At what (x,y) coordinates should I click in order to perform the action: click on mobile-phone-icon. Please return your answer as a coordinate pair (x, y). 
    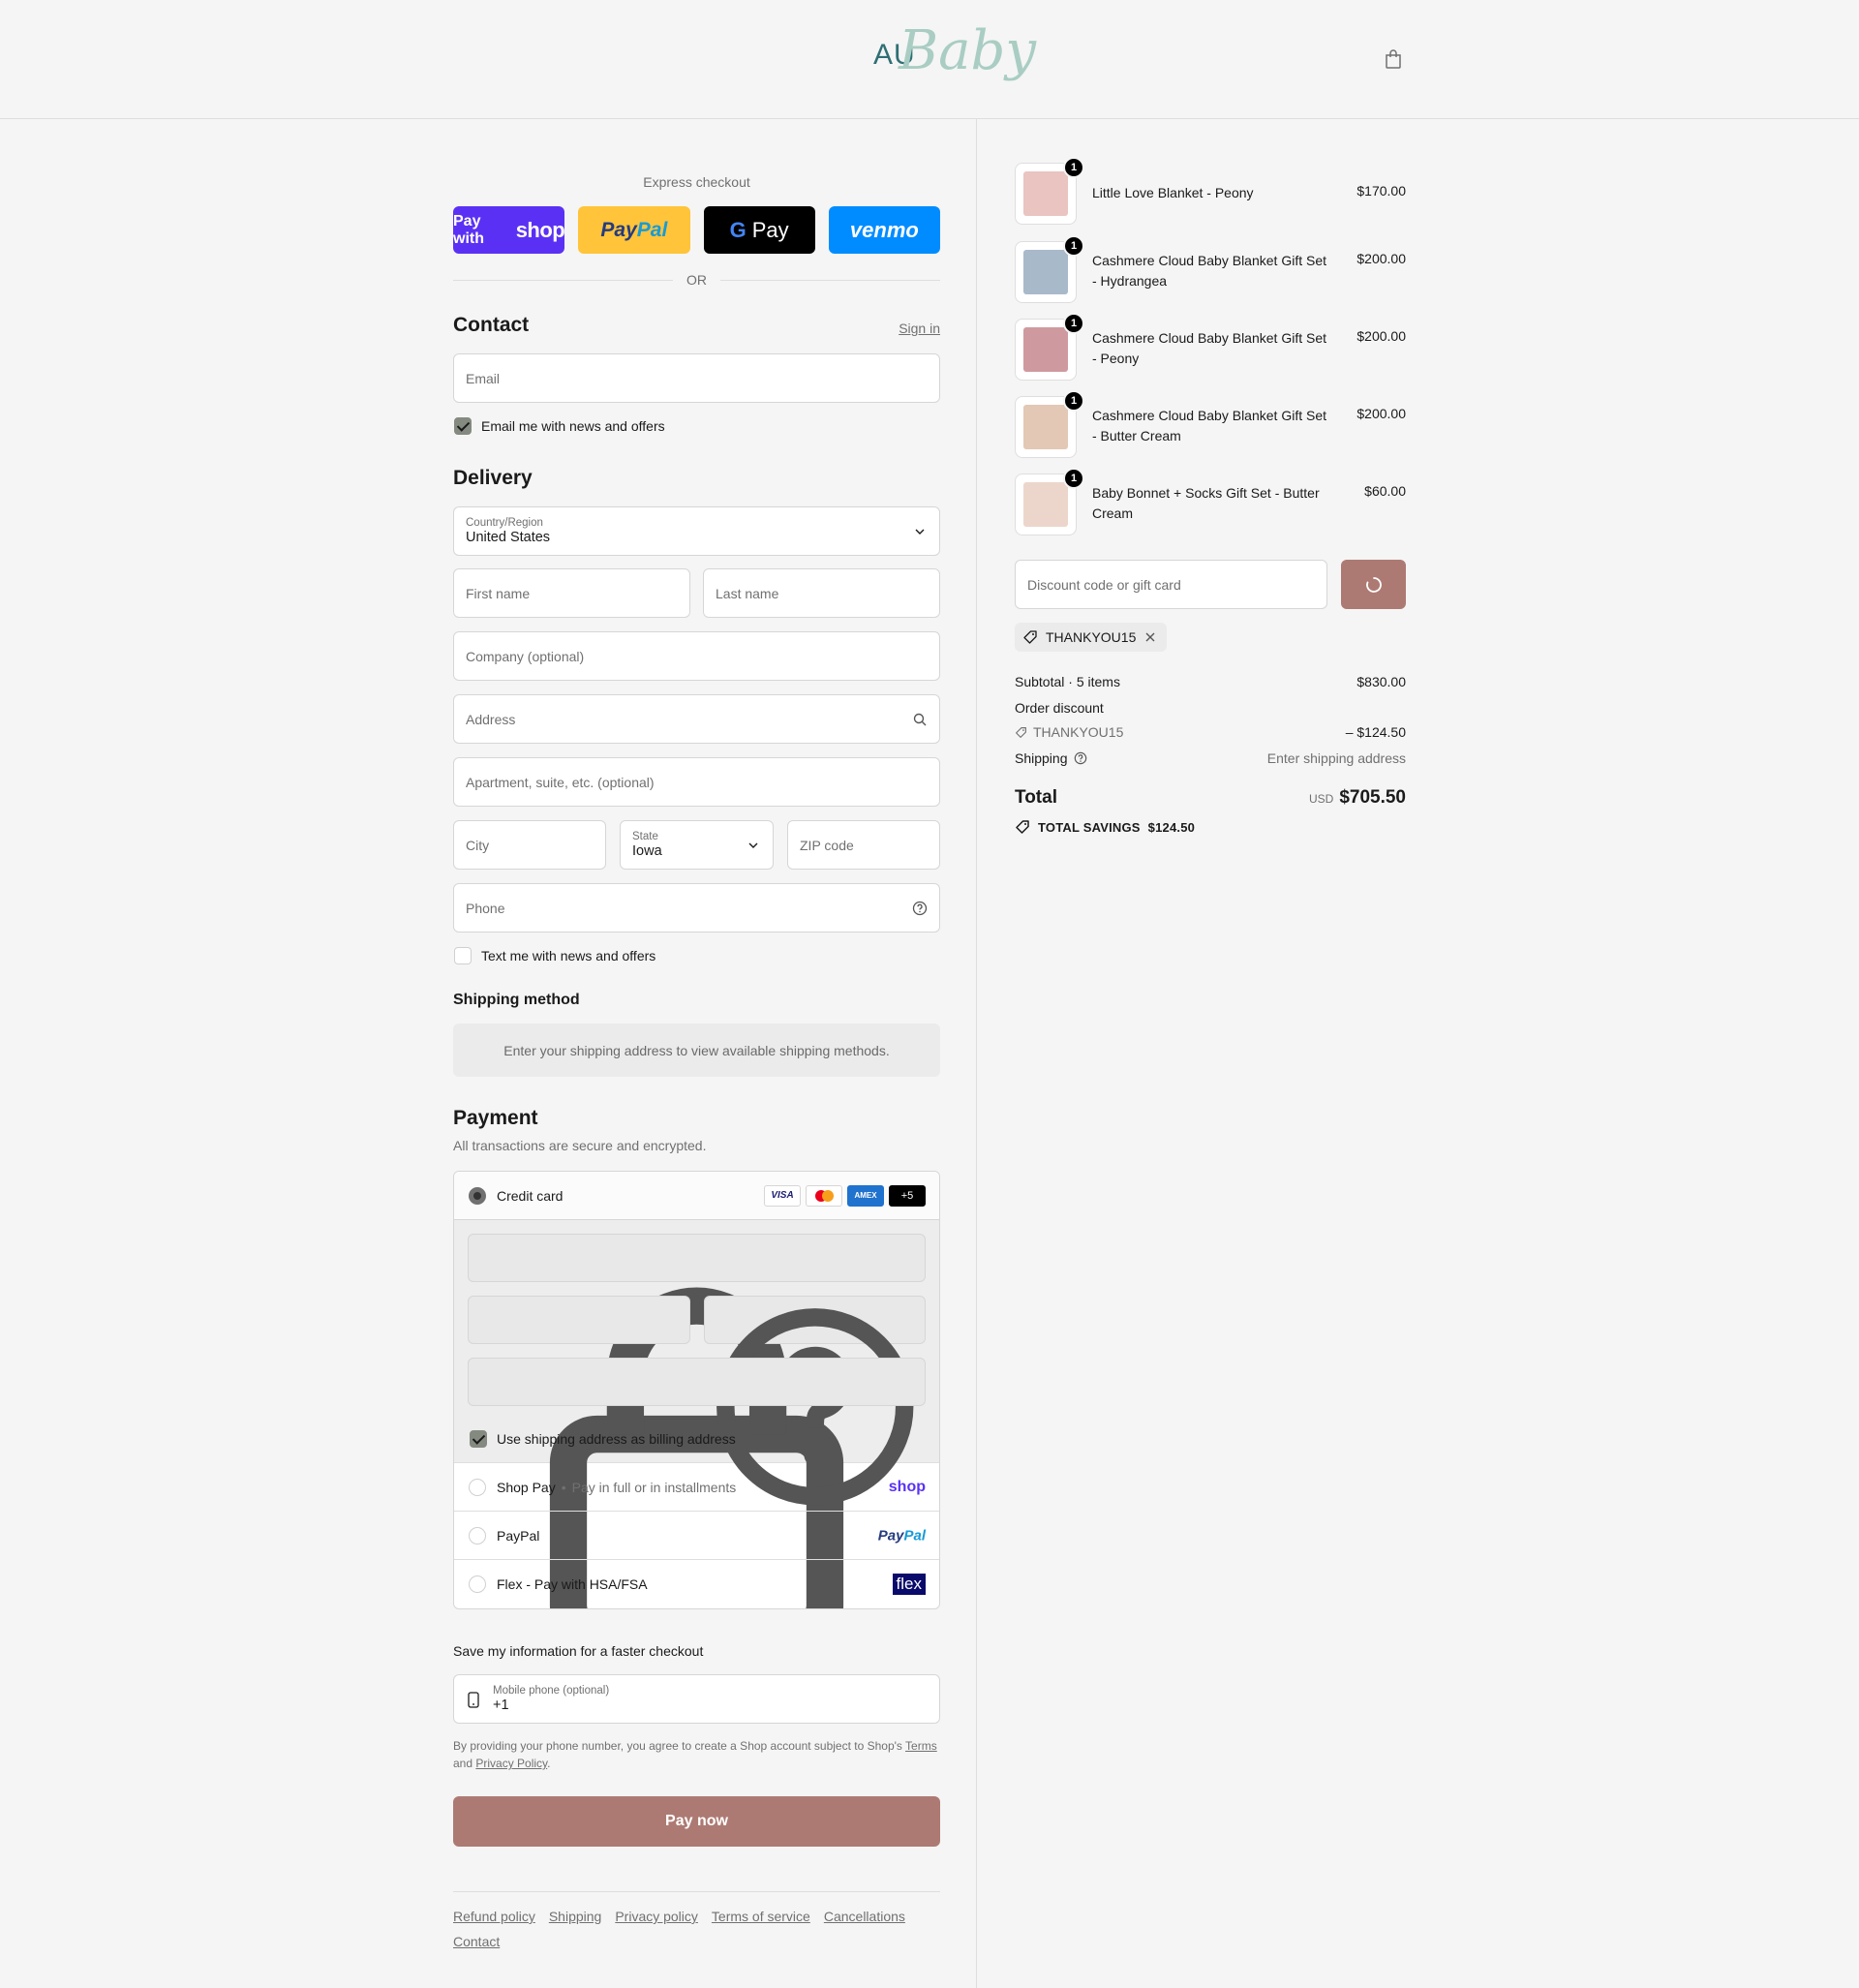
    Looking at the image, I should click on (473, 1700).